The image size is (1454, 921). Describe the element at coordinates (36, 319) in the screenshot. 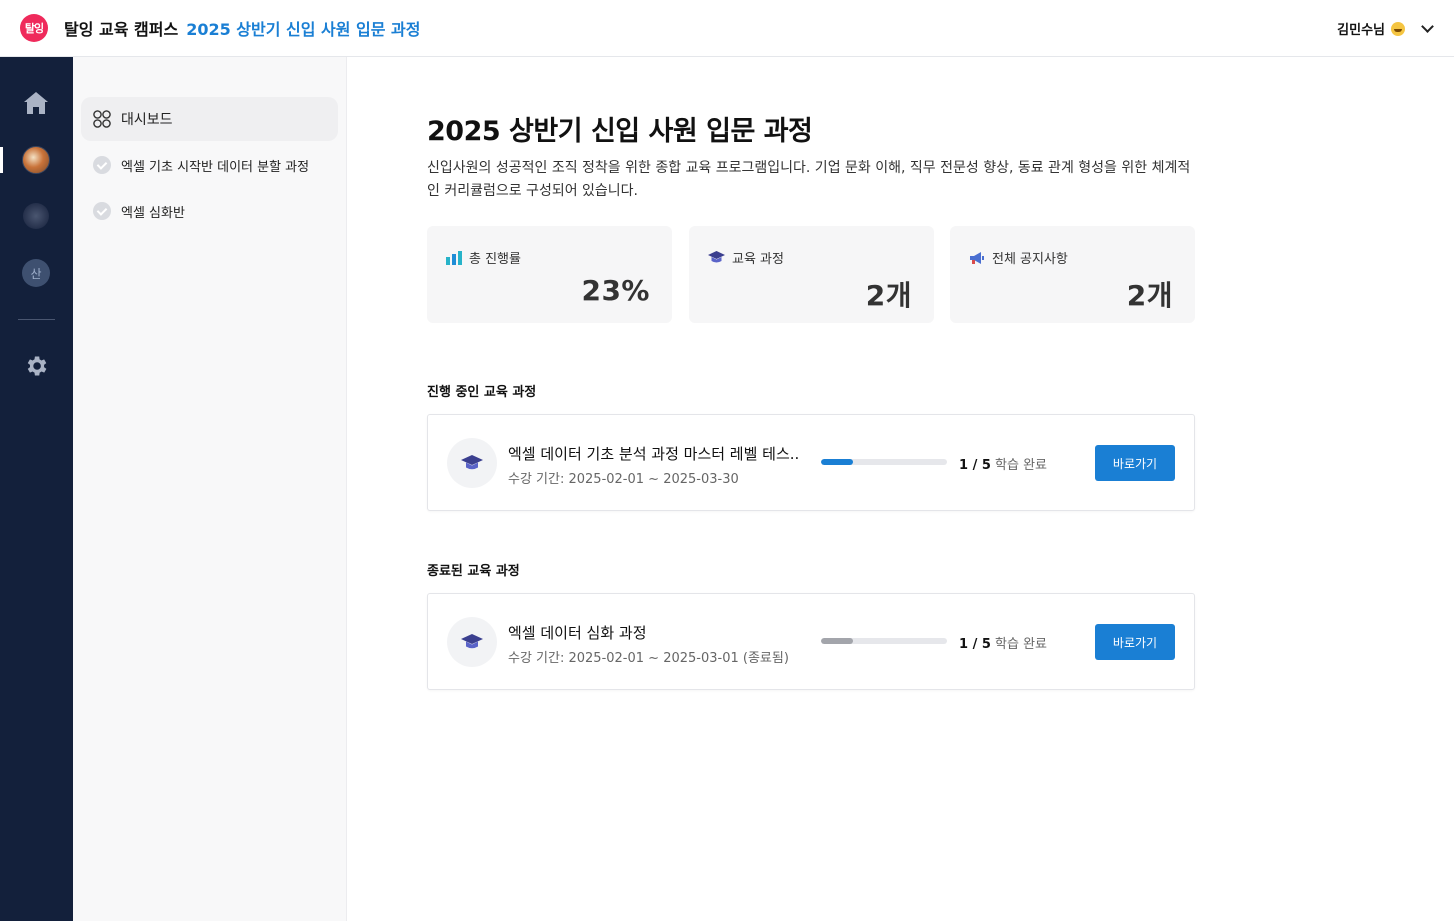

I see `rail-divider` at that location.